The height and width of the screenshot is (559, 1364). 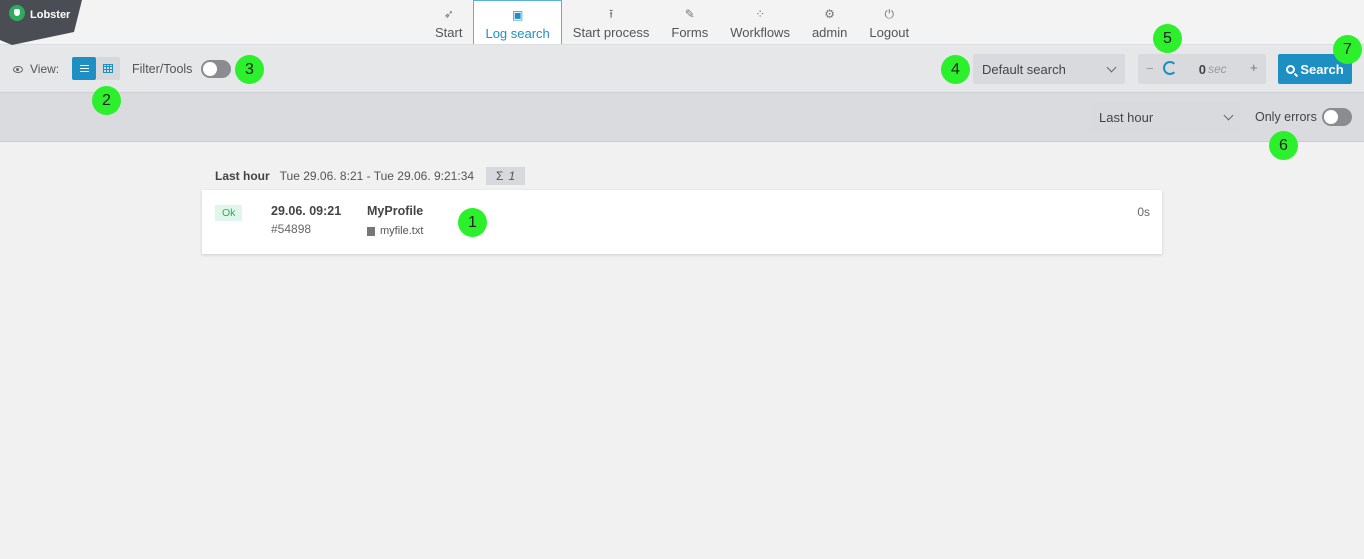 What do you see at coordinates (611, 32) in the screenshot?
I see `nav-start-process-label: Start process` at bounding box center [611, 32].